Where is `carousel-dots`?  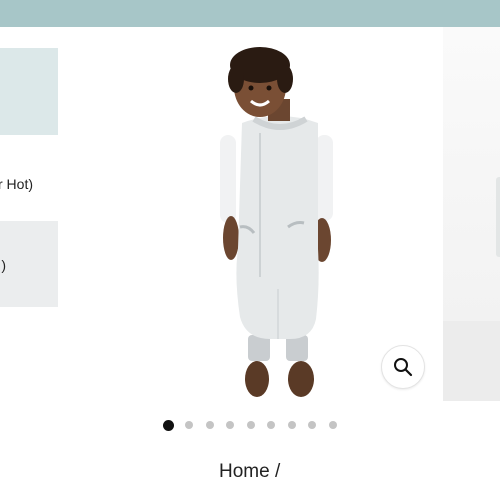 carousel-dots is located at coordinates (256, 425).